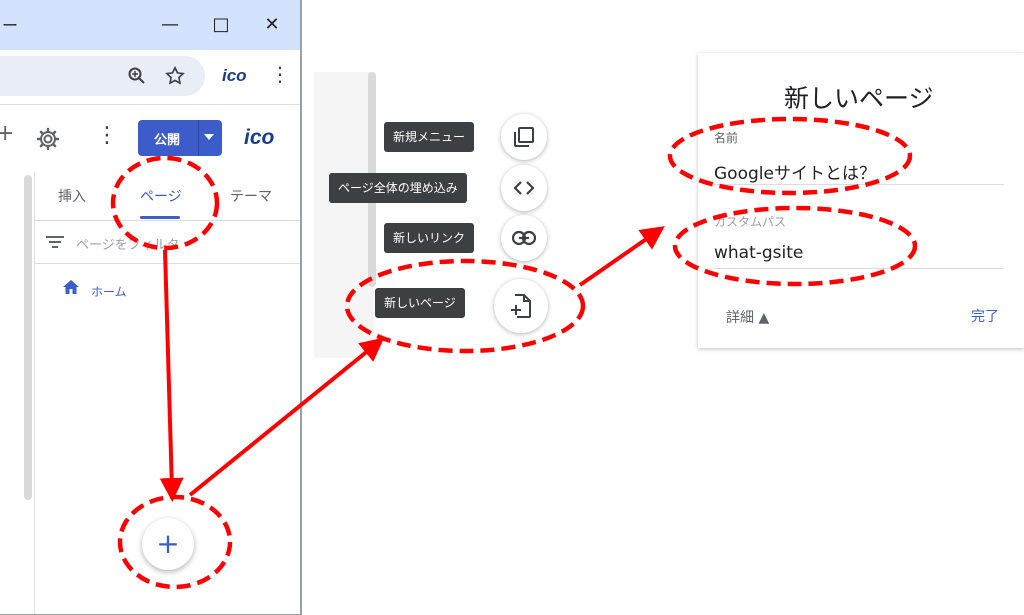  Describe the element at coordinates (790, 156) in the screenshot. I see `annotation-circle-name` at that location.